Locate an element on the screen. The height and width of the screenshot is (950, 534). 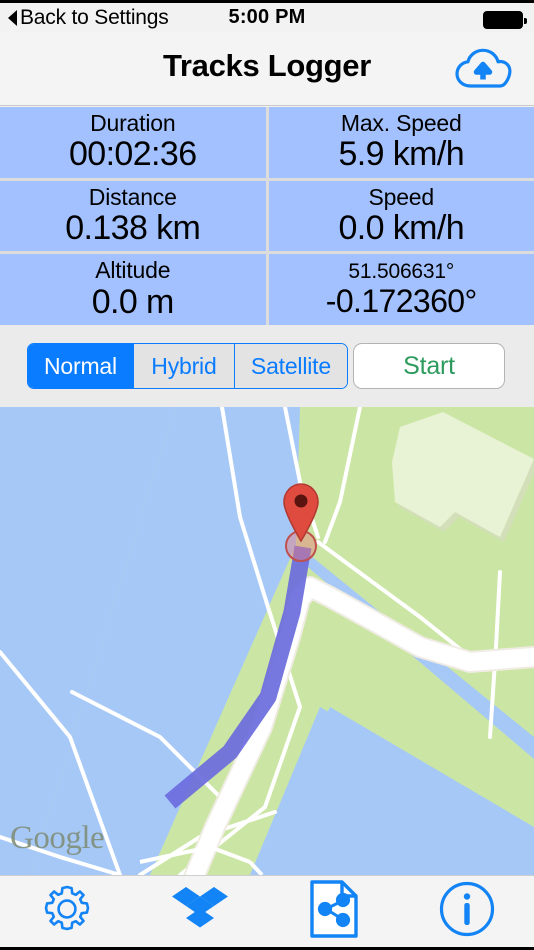
segment-hybrid: Hybrid is located at coordinates (183, 366).